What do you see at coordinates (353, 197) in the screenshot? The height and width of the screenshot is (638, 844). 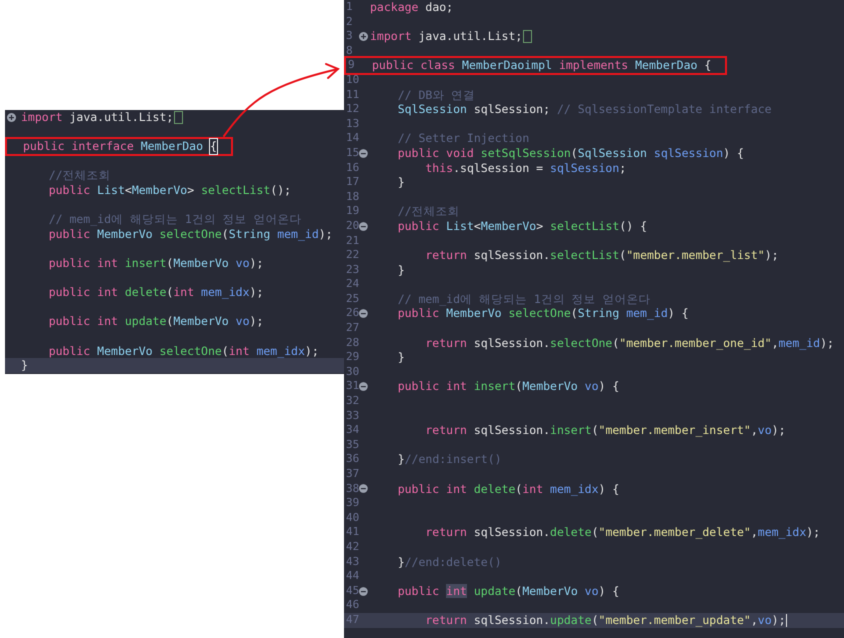 I see `line-number: 18` at bounding box center [353, 197].